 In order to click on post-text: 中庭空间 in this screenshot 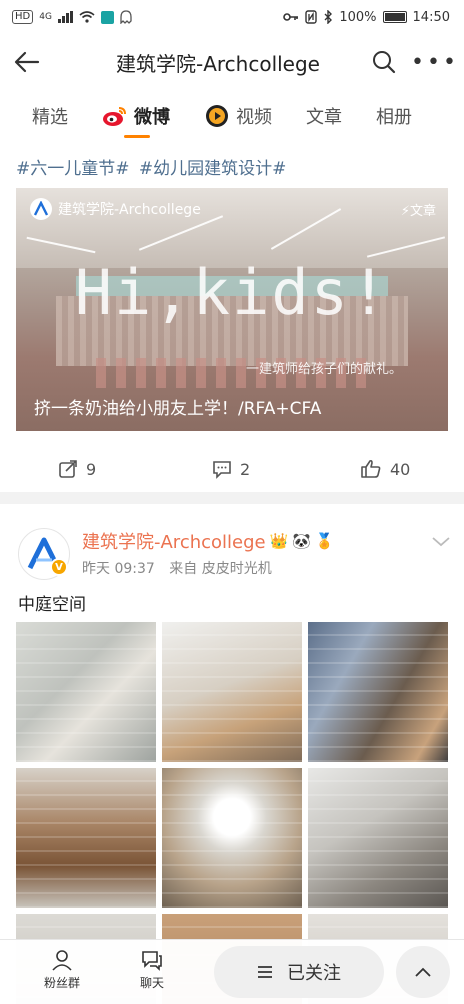, I will do `click(52, 605)`.